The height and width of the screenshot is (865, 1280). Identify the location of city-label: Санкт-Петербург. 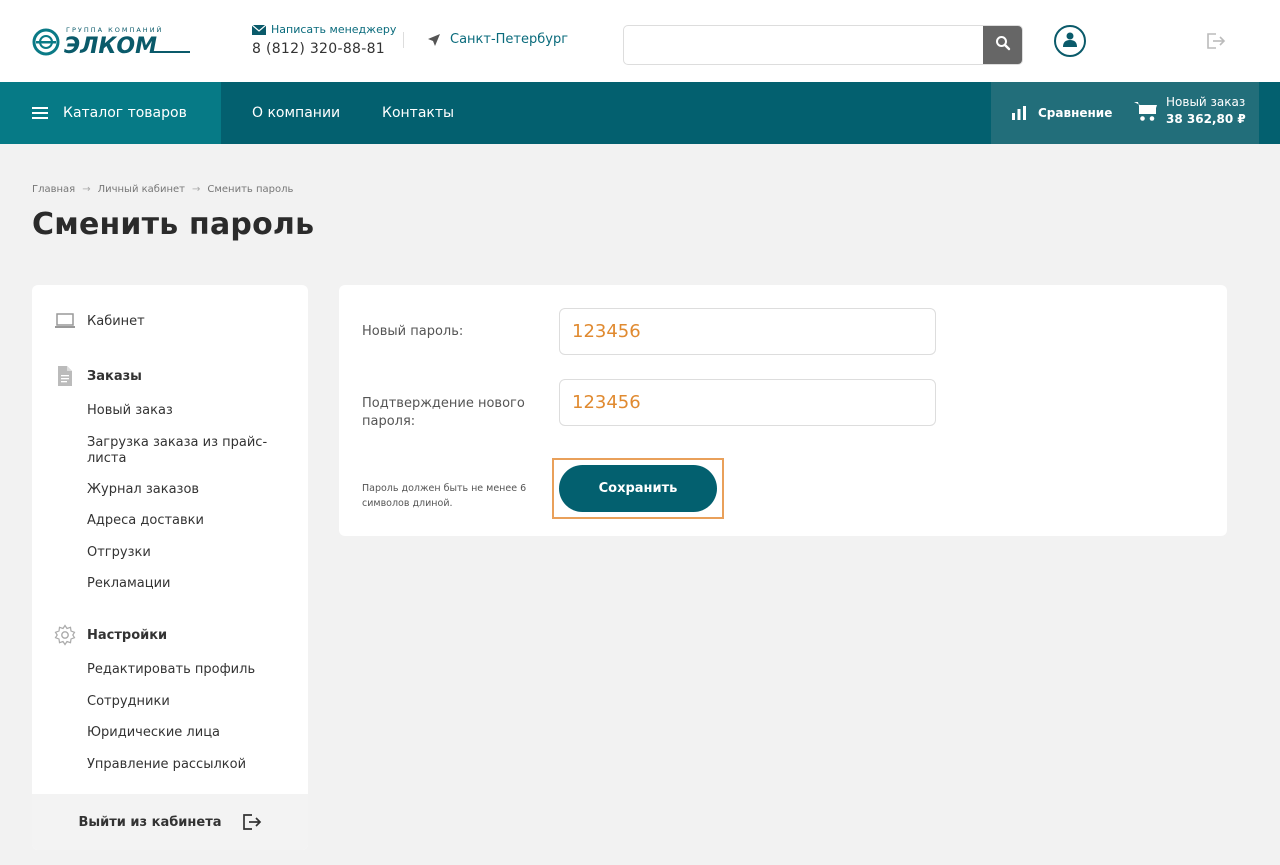
(509, 39).